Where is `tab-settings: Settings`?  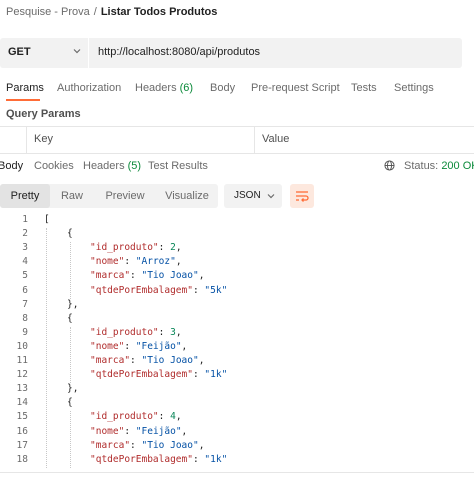
tab-settings: Settings is located at coordinates (414, 88).